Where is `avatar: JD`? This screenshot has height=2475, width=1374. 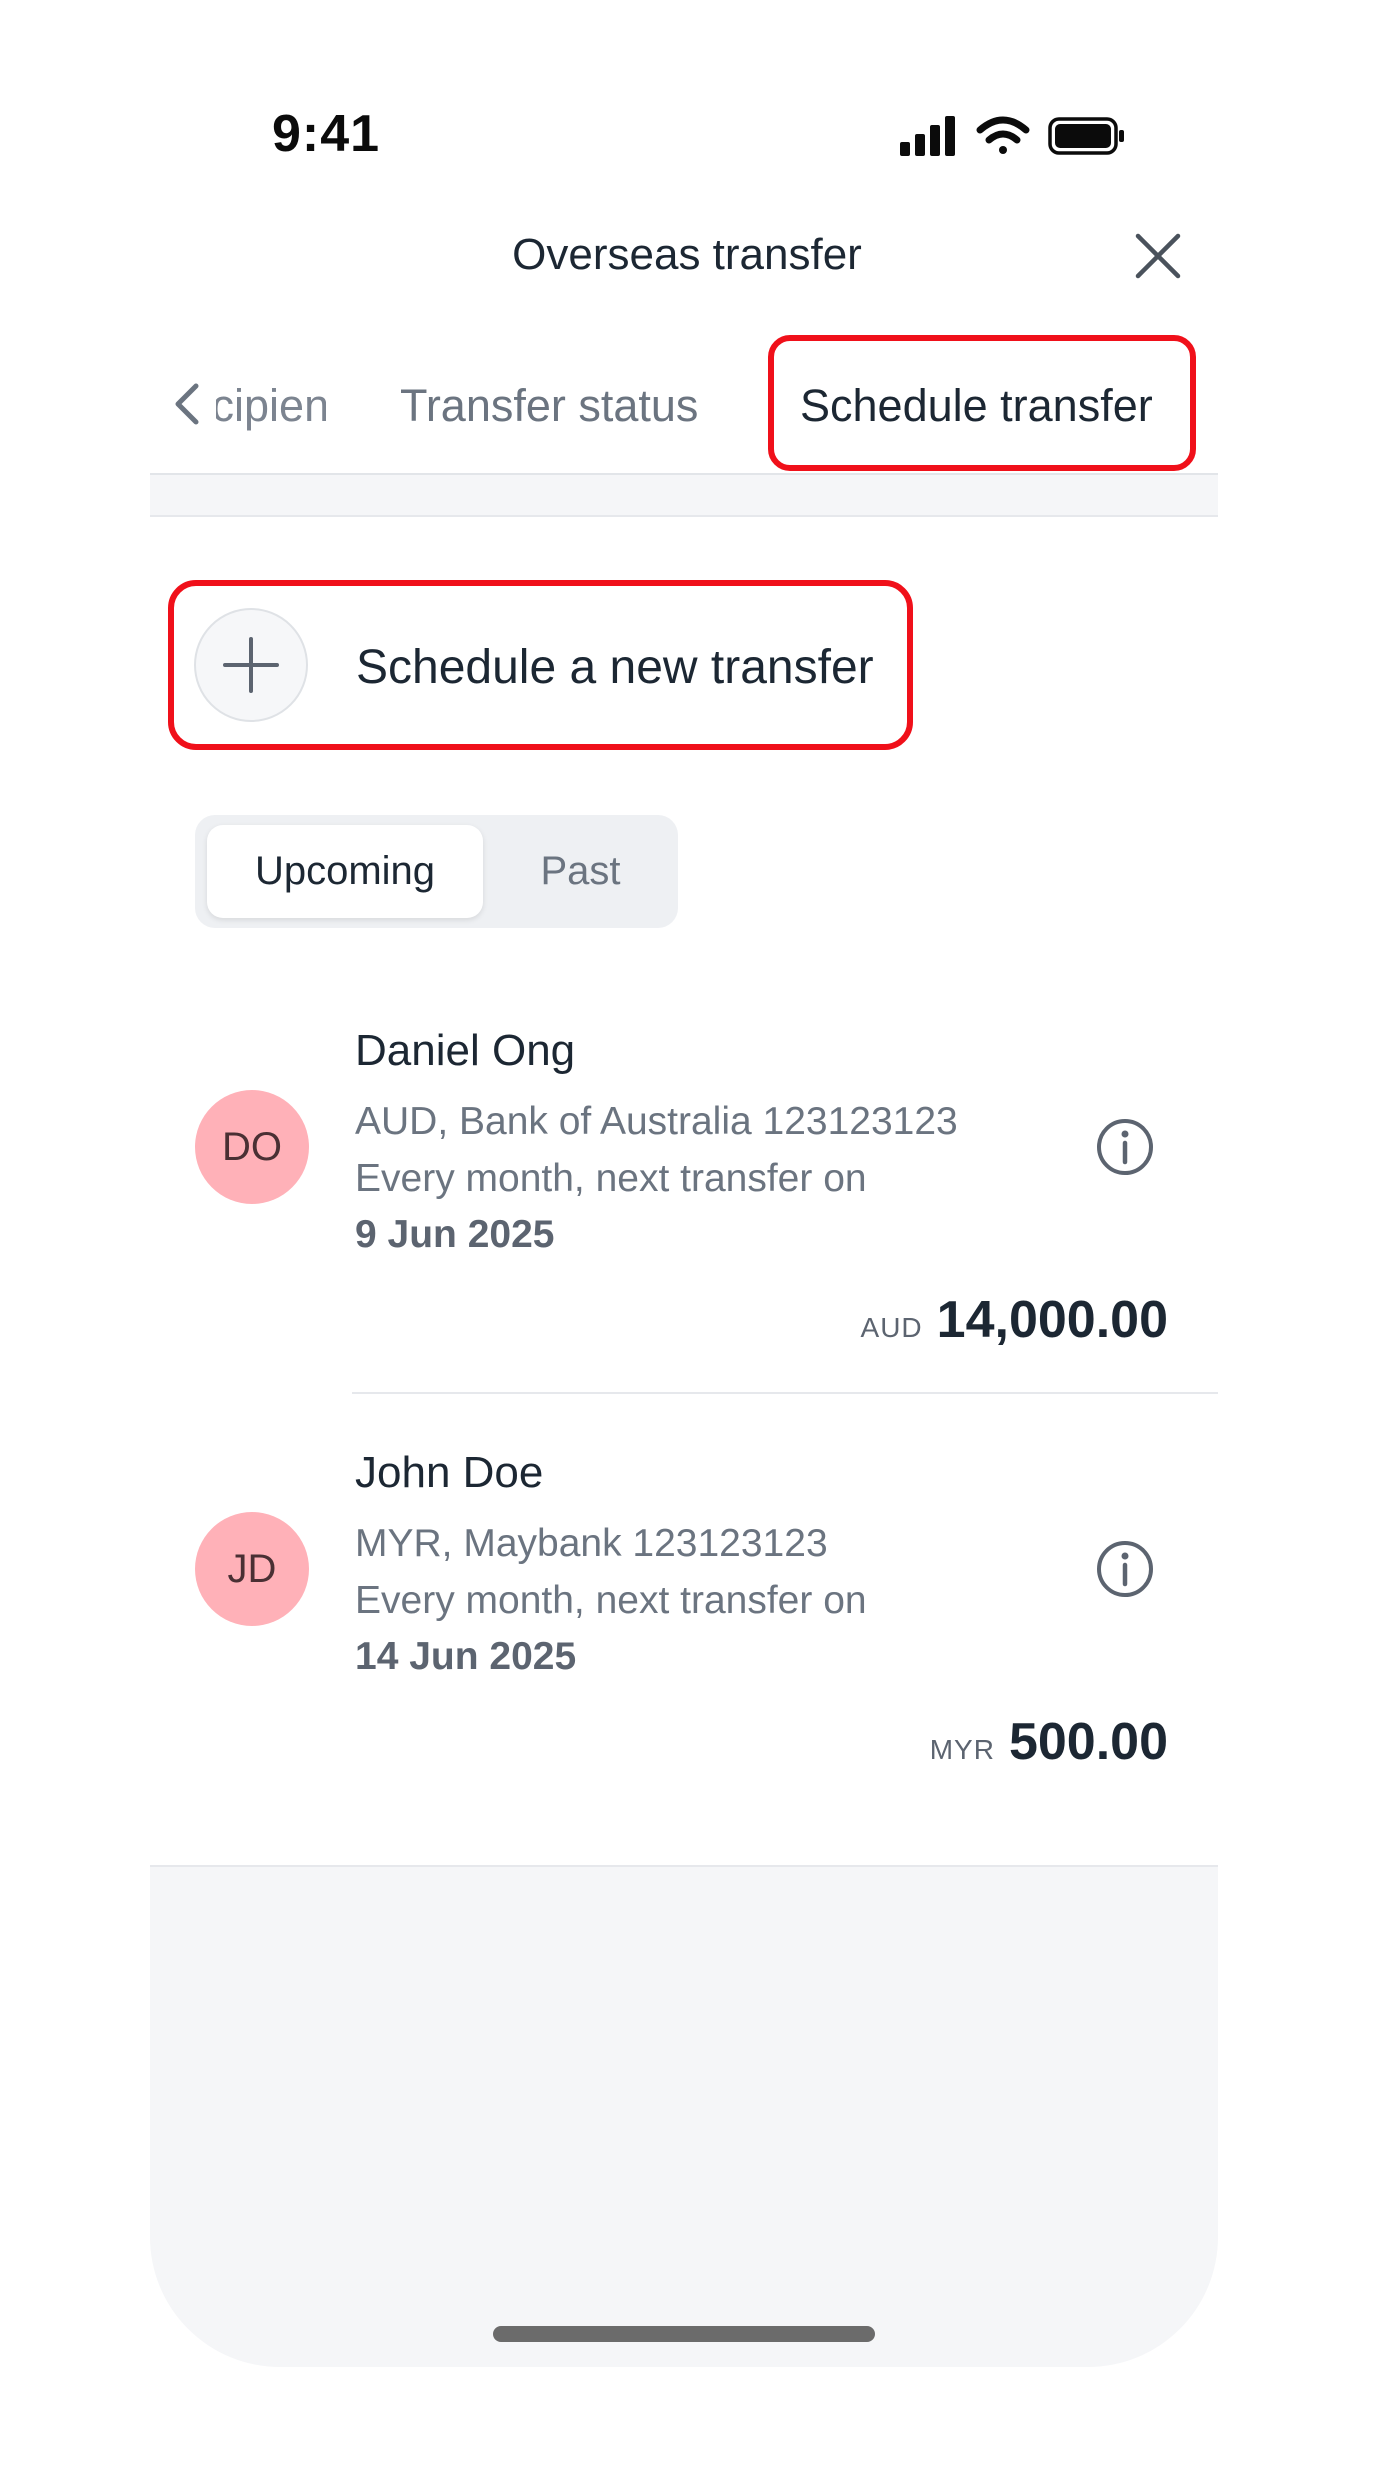 avatar: JD is located at coordinates (252, 1569).